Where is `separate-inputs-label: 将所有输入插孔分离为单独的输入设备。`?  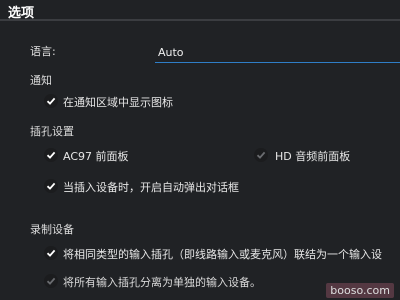
separate-inputs-label: 将所有输入插孔分离为单独的输入设备。 is located at coordinates (162, 282).